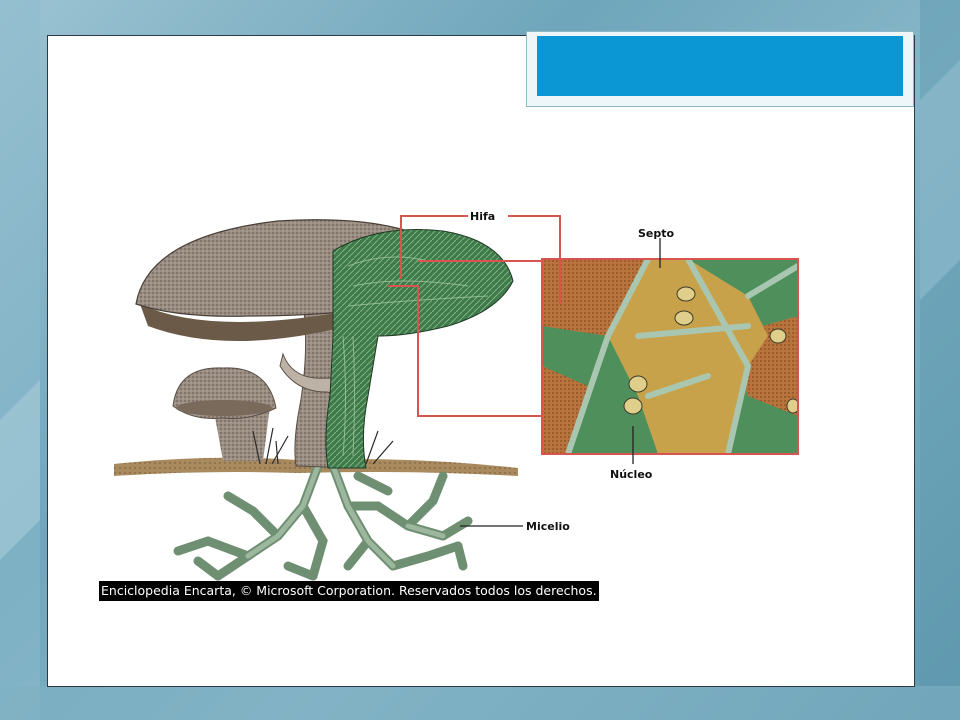 The width and height of the screenshot is (960, 720). I want to click on magnified-hyphae-view, so click(670, 356).